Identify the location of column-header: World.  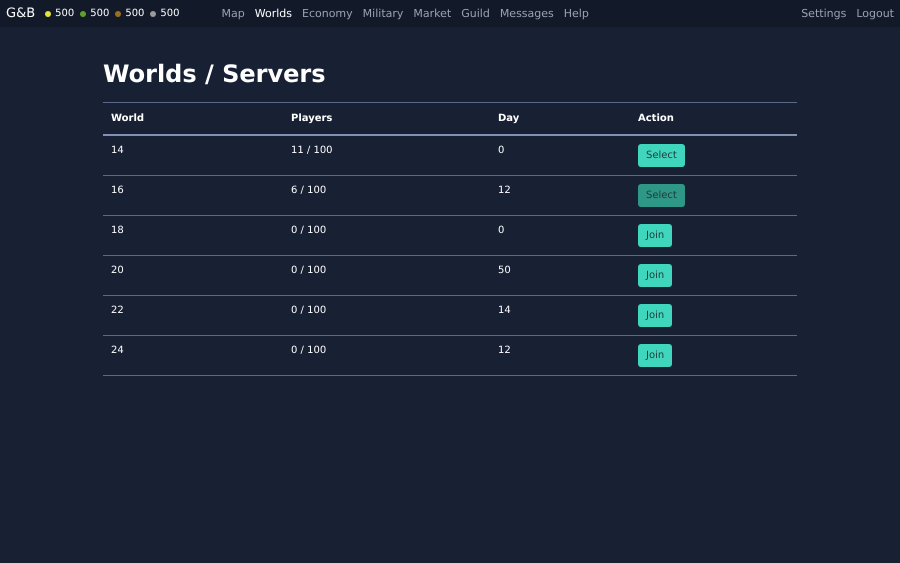
(193, 118).